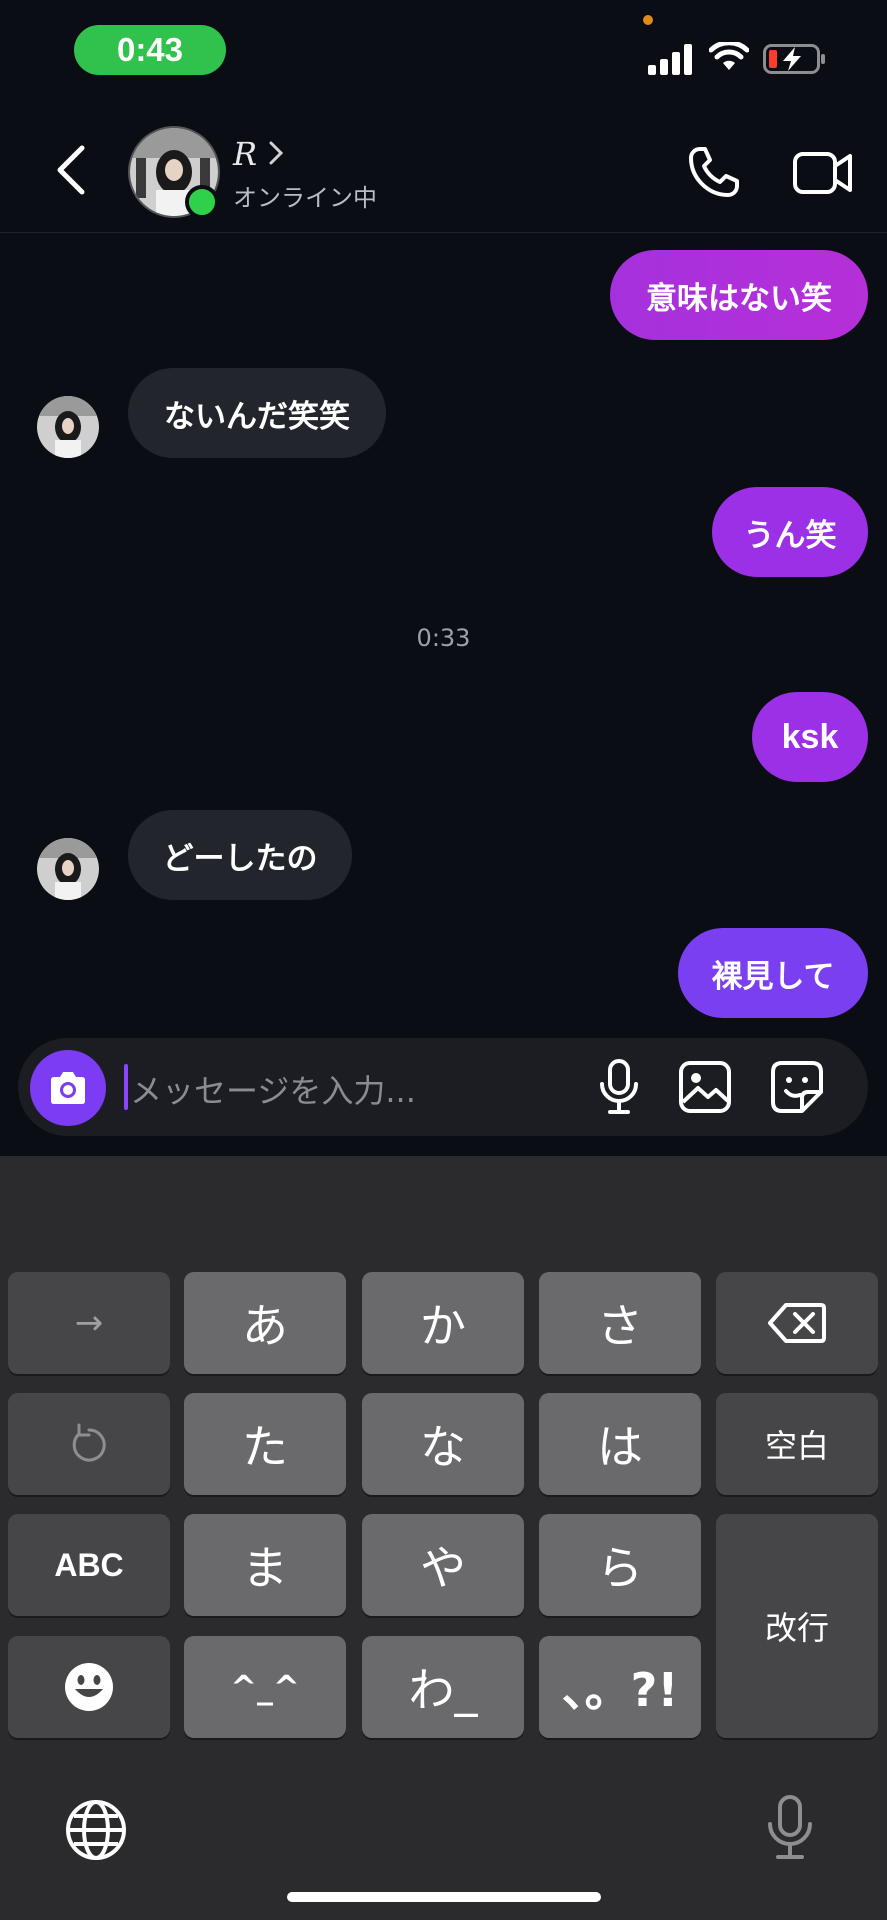 The width and height of the screenshot is (887, 1920). I want to click on emoji-key, so click(89, 1687).